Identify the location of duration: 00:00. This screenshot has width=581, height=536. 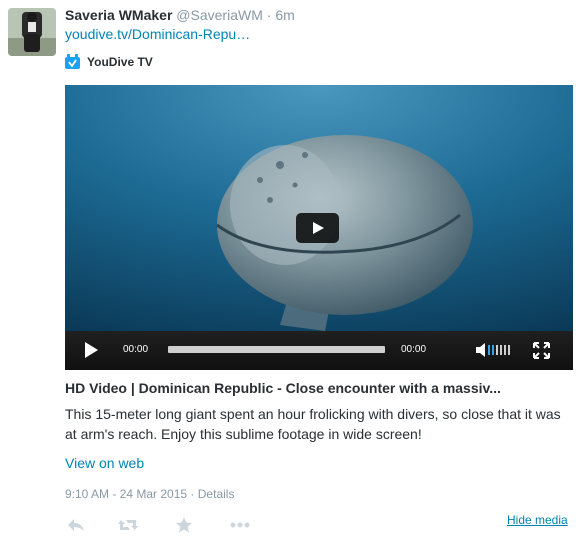
(414, 349).